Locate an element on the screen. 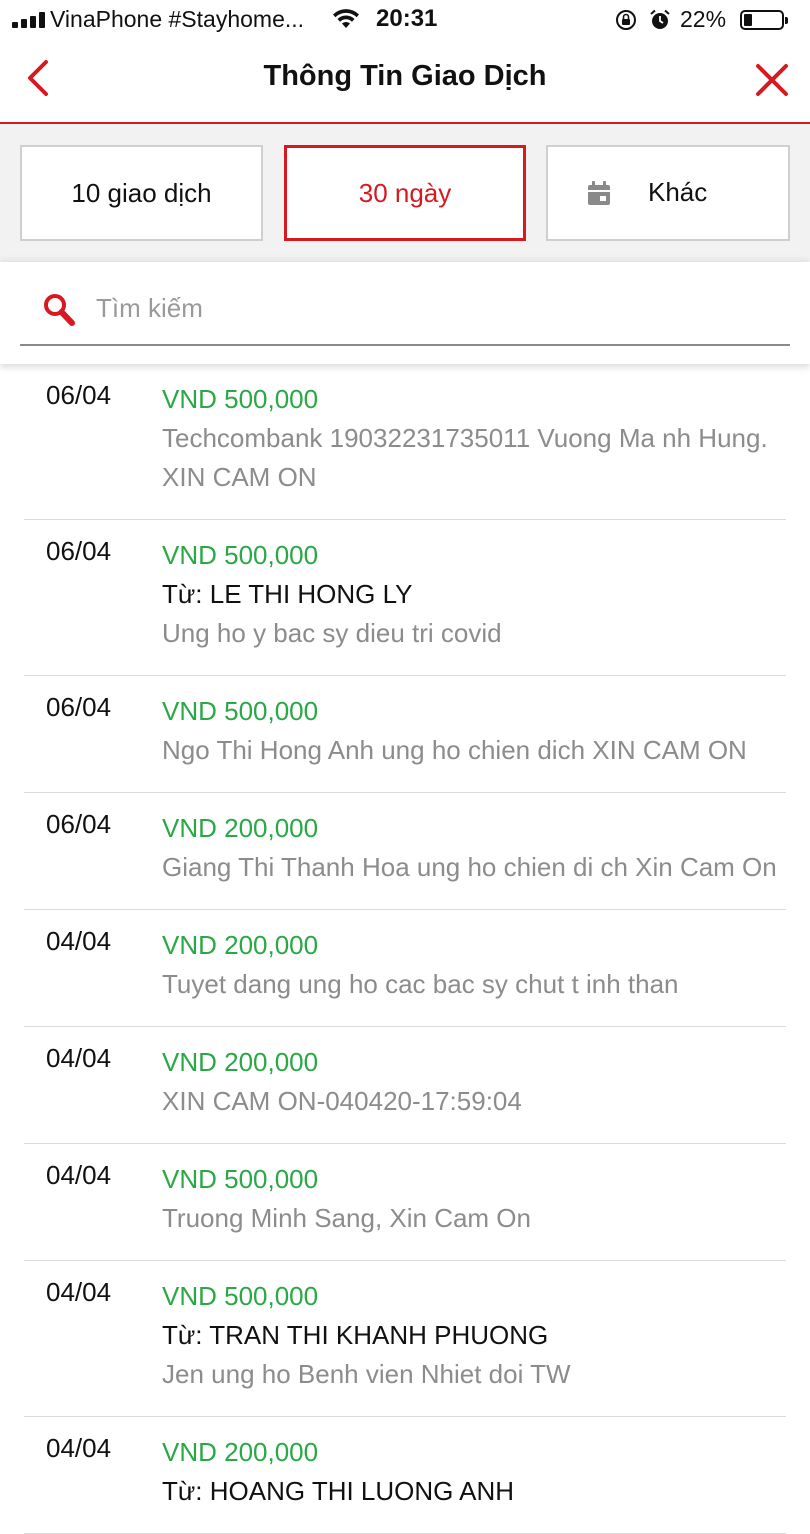 This screenshot has width=810, height=1534. close-icon is located at coordinates (772, 80).